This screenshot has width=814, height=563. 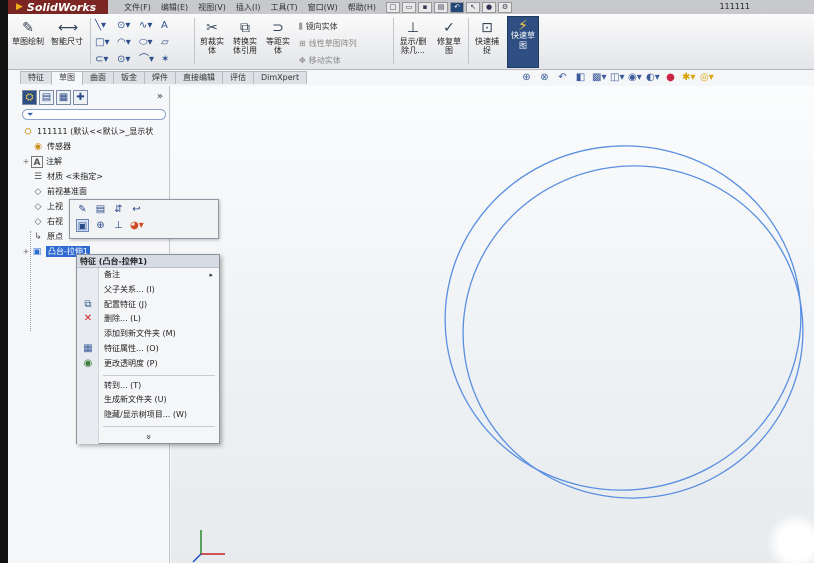 What do you see at coordinates (670, 77) in the screenshot?
I see `apply-scene-icon: ●` at bounding box center [670, 77].